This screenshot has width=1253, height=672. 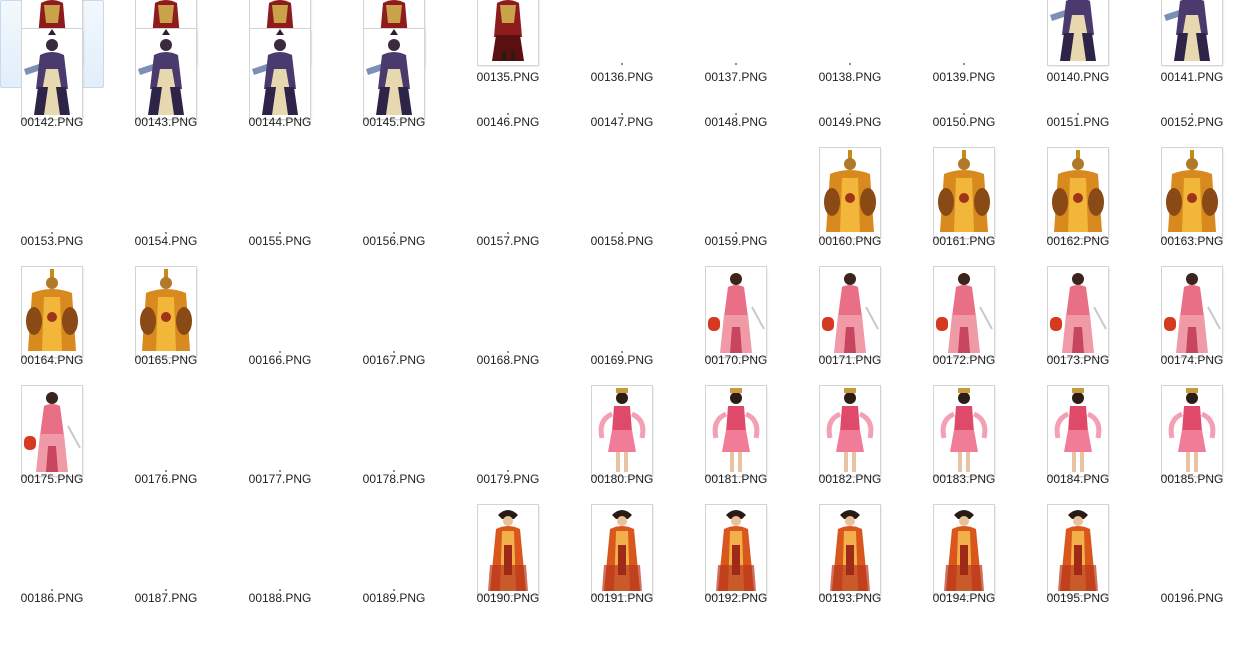 What do you see at coordinates (280, 479) in the screenshot?
I see `file-name-label: 00177.PNG` at bounding box center [280, 479].